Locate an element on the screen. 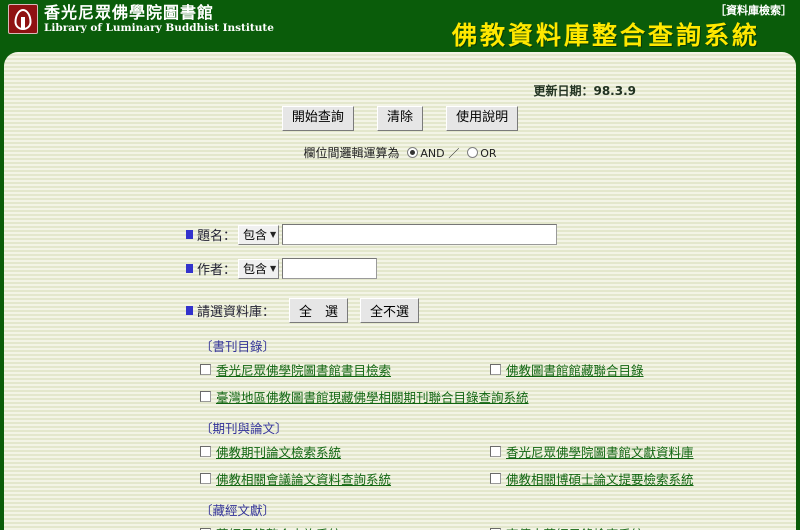  database-item: 臺灣地區佛教圖書館現藏佛學相關期刊聯合目錄查詢系統 is located at coordinates (490, 396).